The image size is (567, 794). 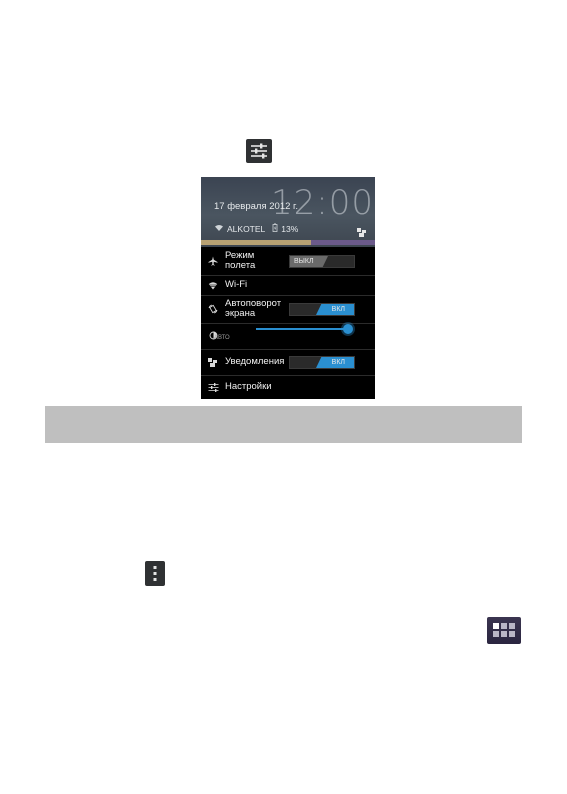 What do you see at coordinates (304, 261) in the screenshot?
I see `toggle-text: ВЫКЛ` at bounding box center [304, 261].